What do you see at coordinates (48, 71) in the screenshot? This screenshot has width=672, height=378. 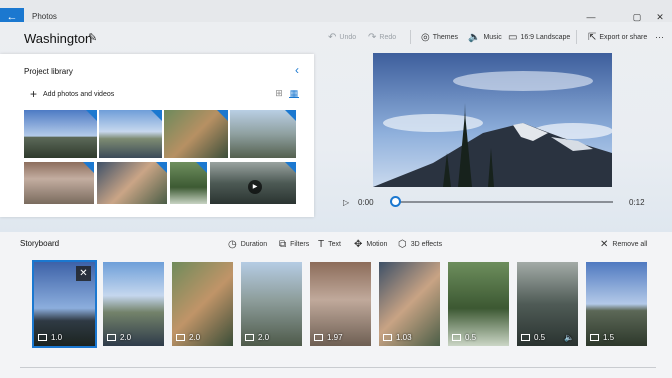 I see `library-title: Project library` at bounding box center [48, 71].